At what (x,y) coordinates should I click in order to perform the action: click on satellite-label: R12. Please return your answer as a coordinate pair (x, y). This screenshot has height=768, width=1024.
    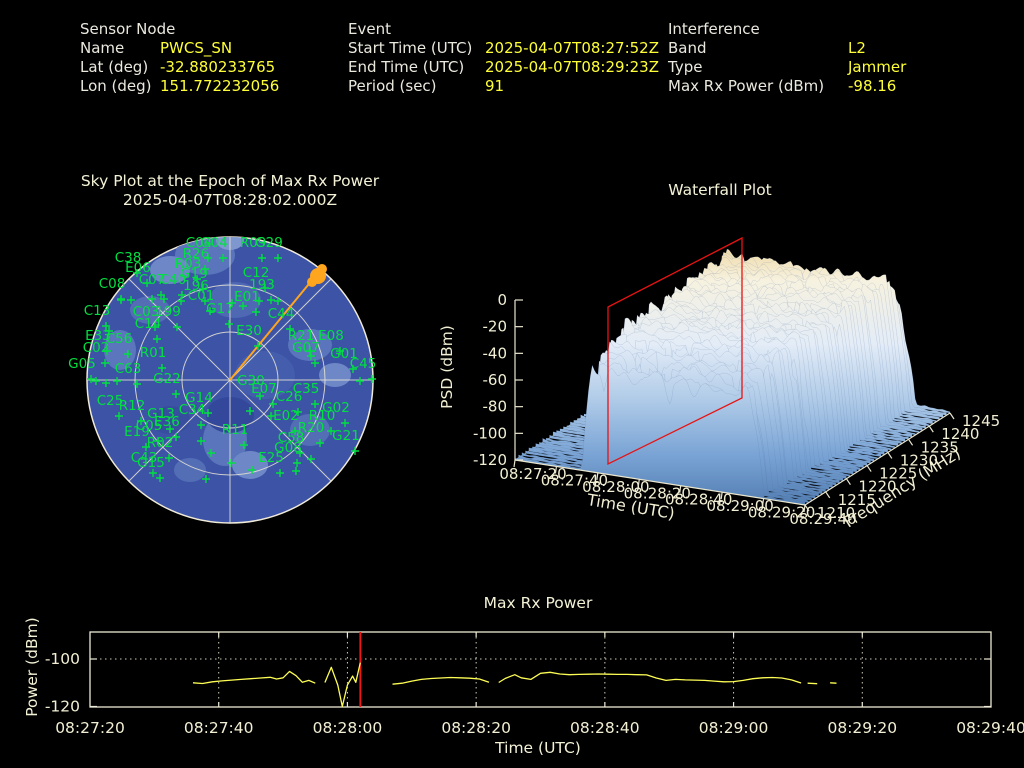
    Looking at the image, I should click on (132, 406).